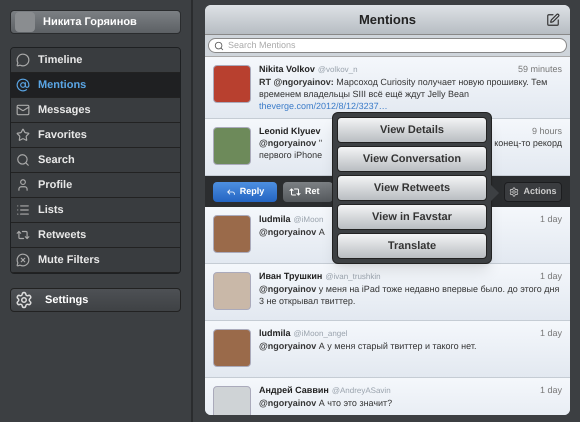 The height and width of the screenshot is (422, 580). What do you see at coordinates (95, 300) in the screenshot?
I see `settings-button: Settings` at bounding box center [95, 300].